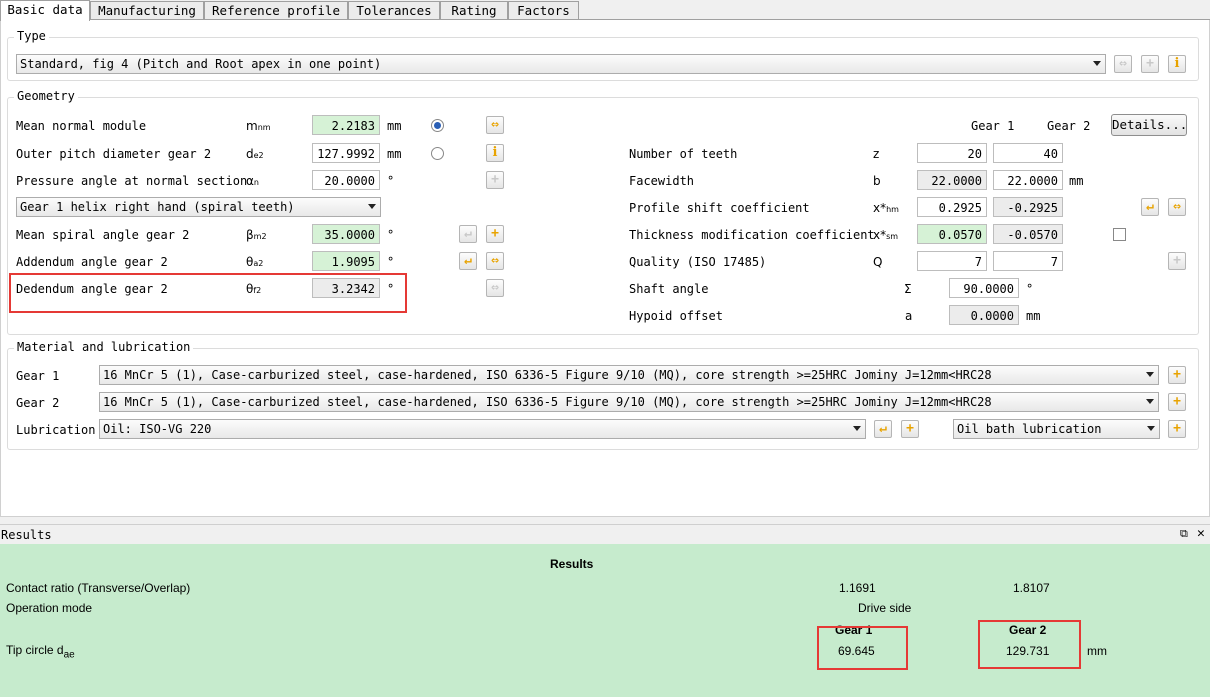 The width and height of the screenshot is (1210, 697). Describe the element at coordinates (676, 316) in the screenshot. I see `hypoid-offset-label: Hypoid offset` at that location.